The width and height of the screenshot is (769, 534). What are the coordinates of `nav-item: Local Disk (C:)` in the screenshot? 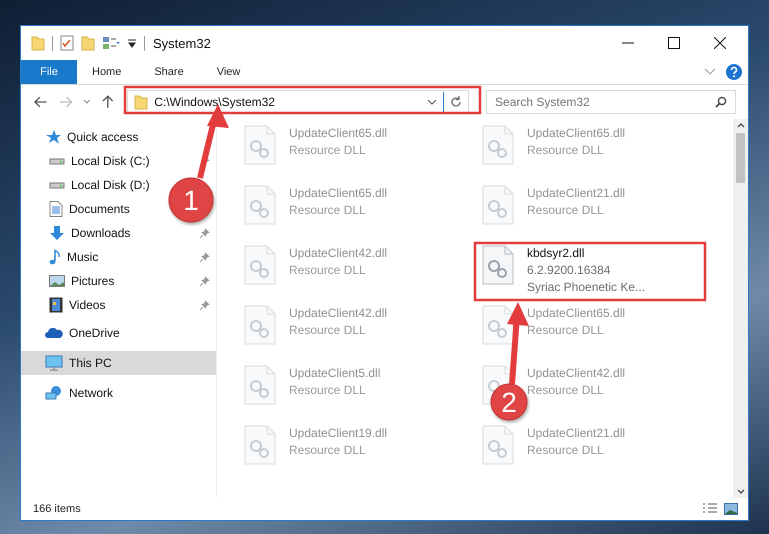 It's located at (87, 161).